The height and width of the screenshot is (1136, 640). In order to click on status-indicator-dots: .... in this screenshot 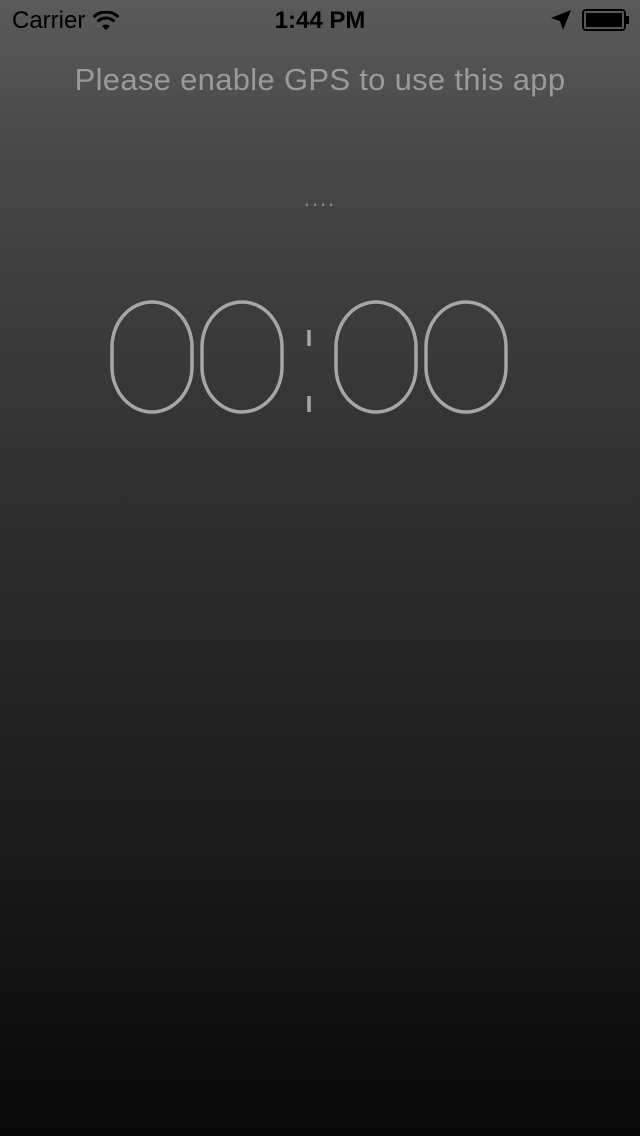, I will do `click(320, 198)`.